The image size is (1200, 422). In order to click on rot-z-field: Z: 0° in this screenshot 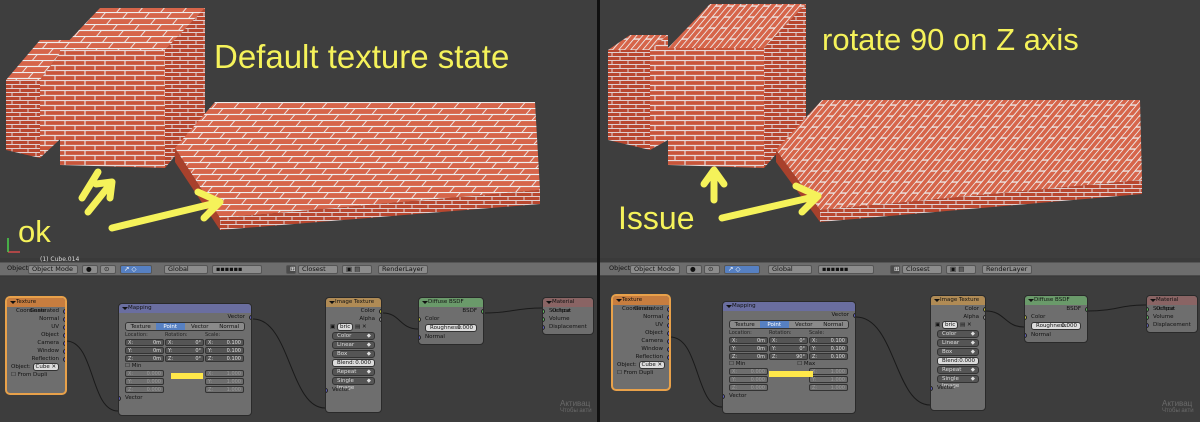, I will do `click(184, 358)`.